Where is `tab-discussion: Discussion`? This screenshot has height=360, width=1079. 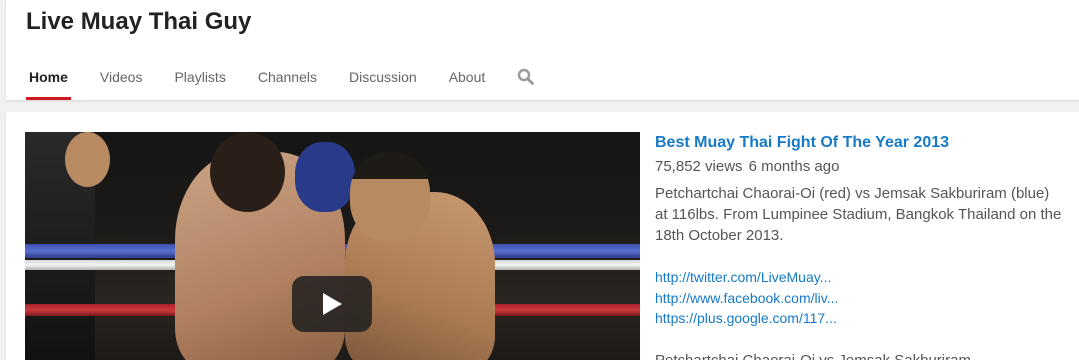 tab-discussion: Discussion is located at coordinates (383, 78).